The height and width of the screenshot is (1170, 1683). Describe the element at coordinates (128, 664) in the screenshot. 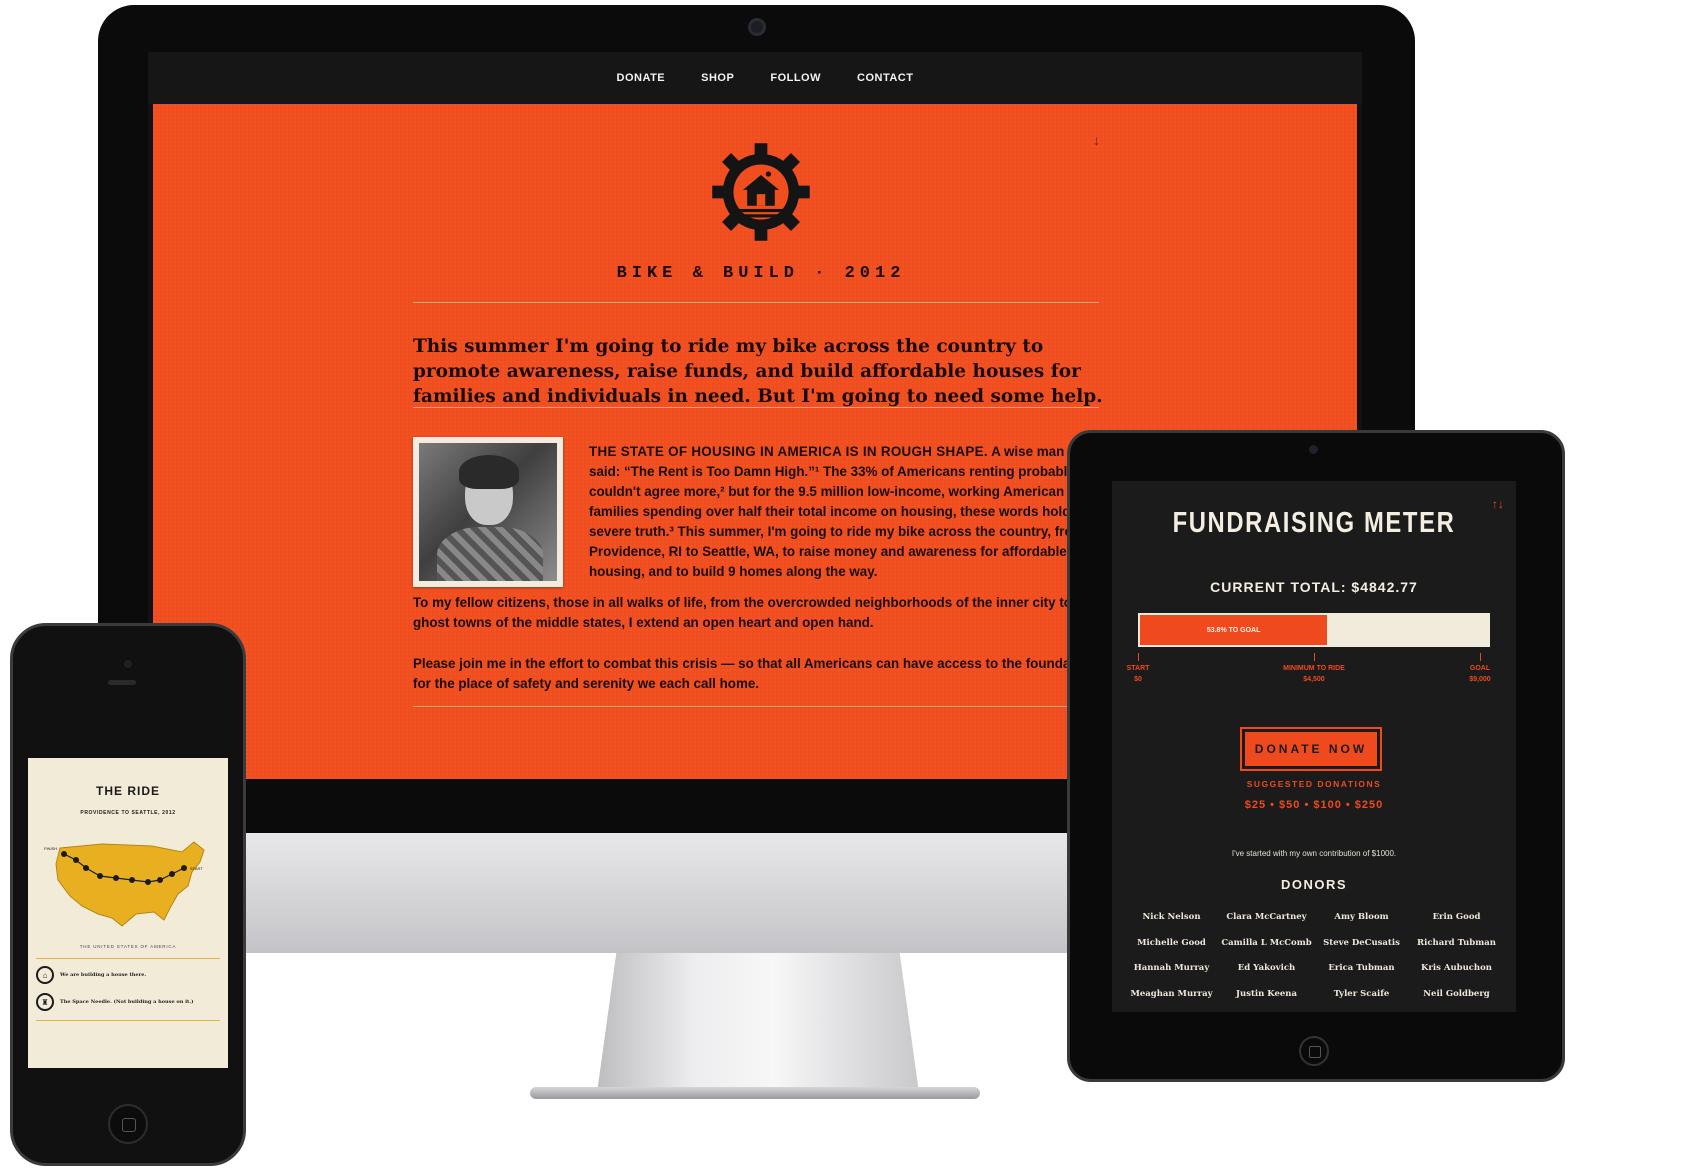

I see `phone-camera` at that location.